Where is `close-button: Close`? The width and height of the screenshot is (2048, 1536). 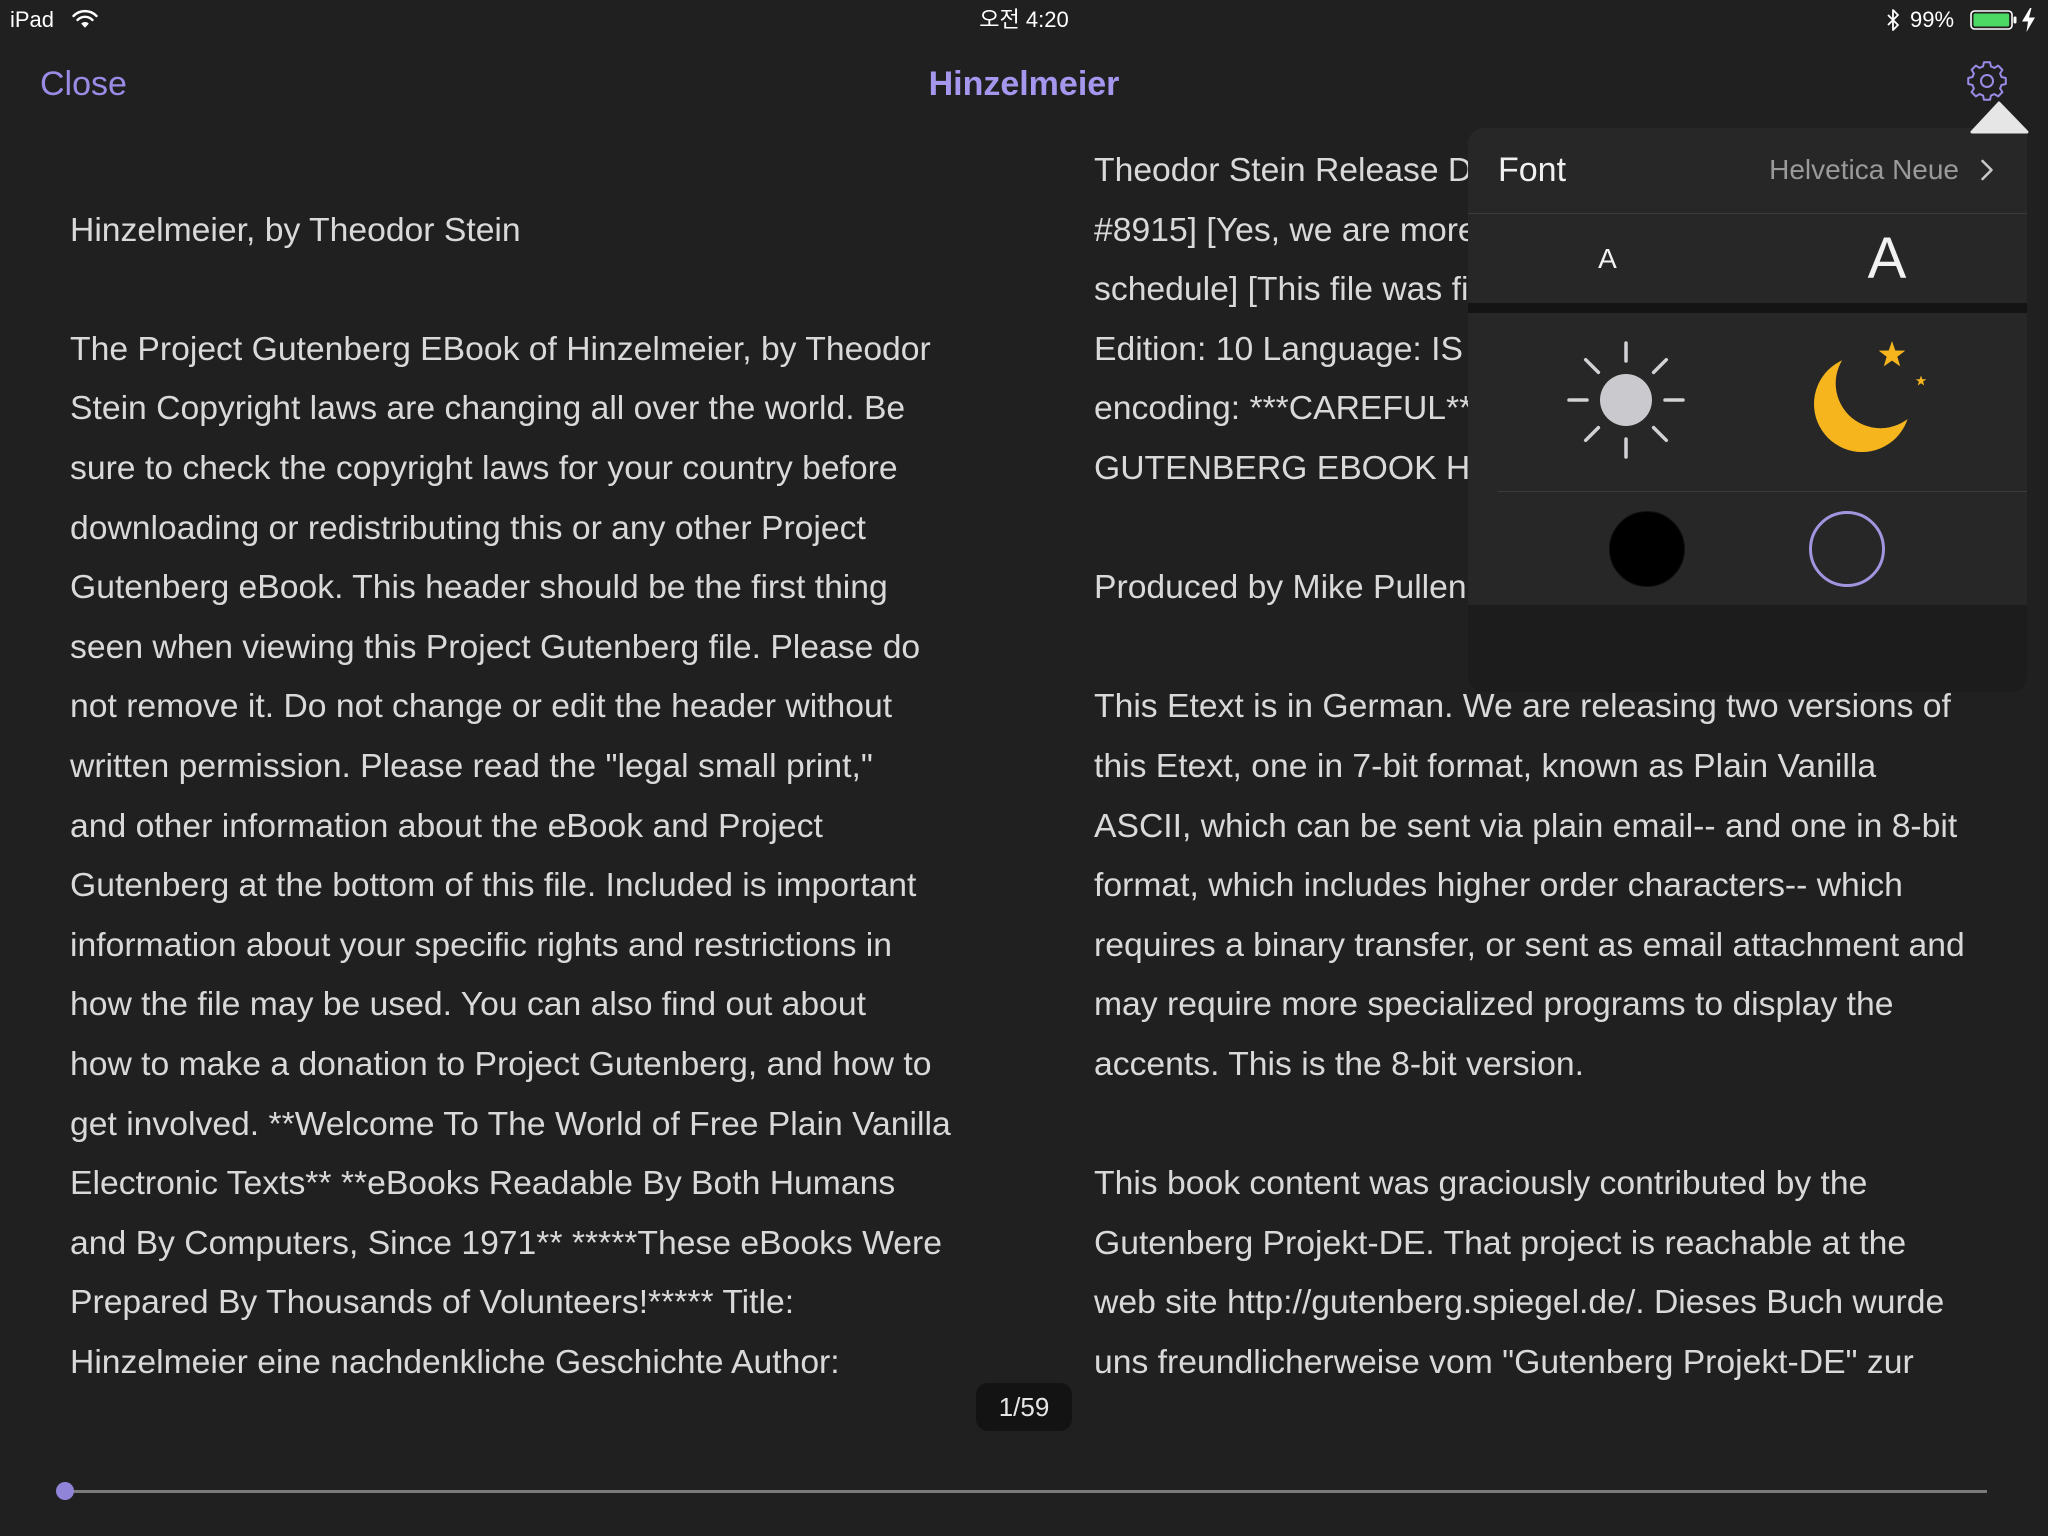 close-button: Close is located at coordinates (83, 84).